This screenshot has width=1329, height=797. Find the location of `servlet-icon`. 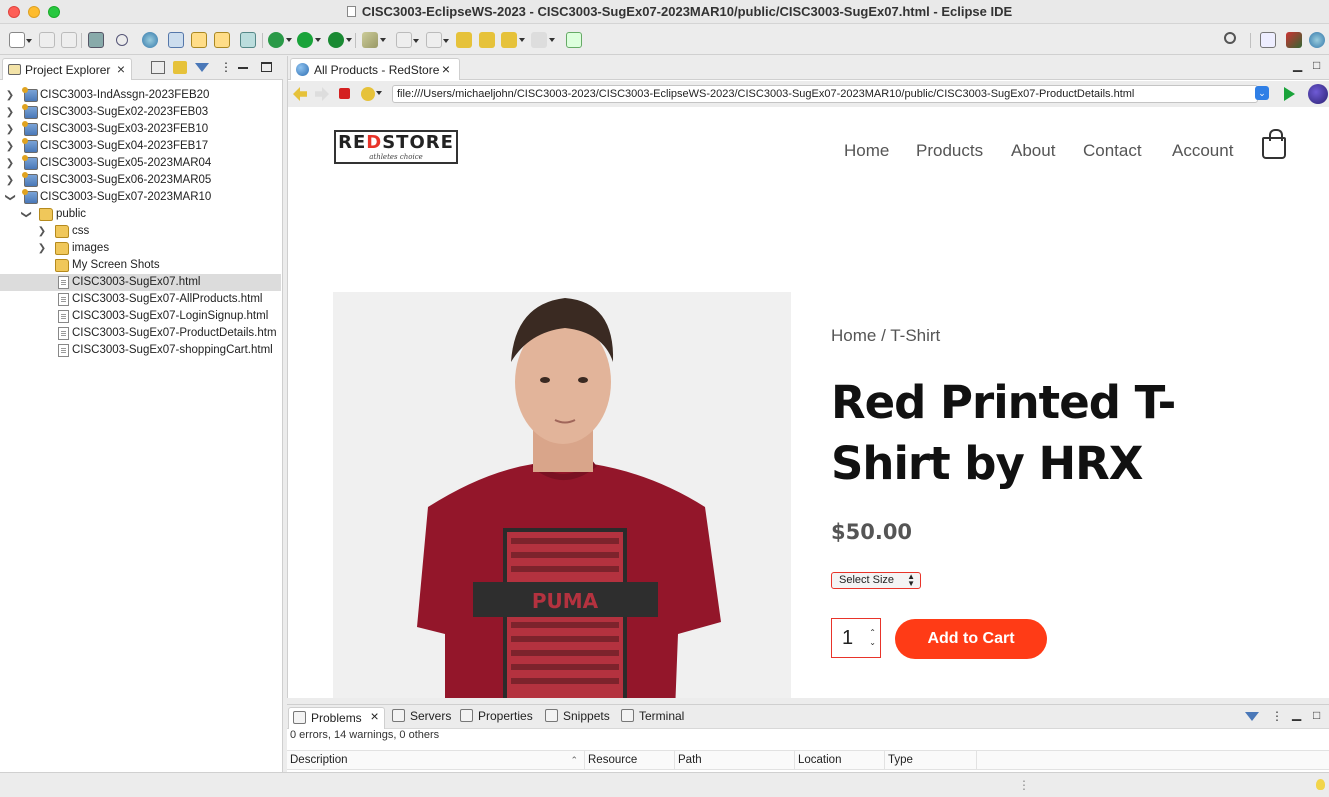

servlet-icon is located at coordinates (248, 40).